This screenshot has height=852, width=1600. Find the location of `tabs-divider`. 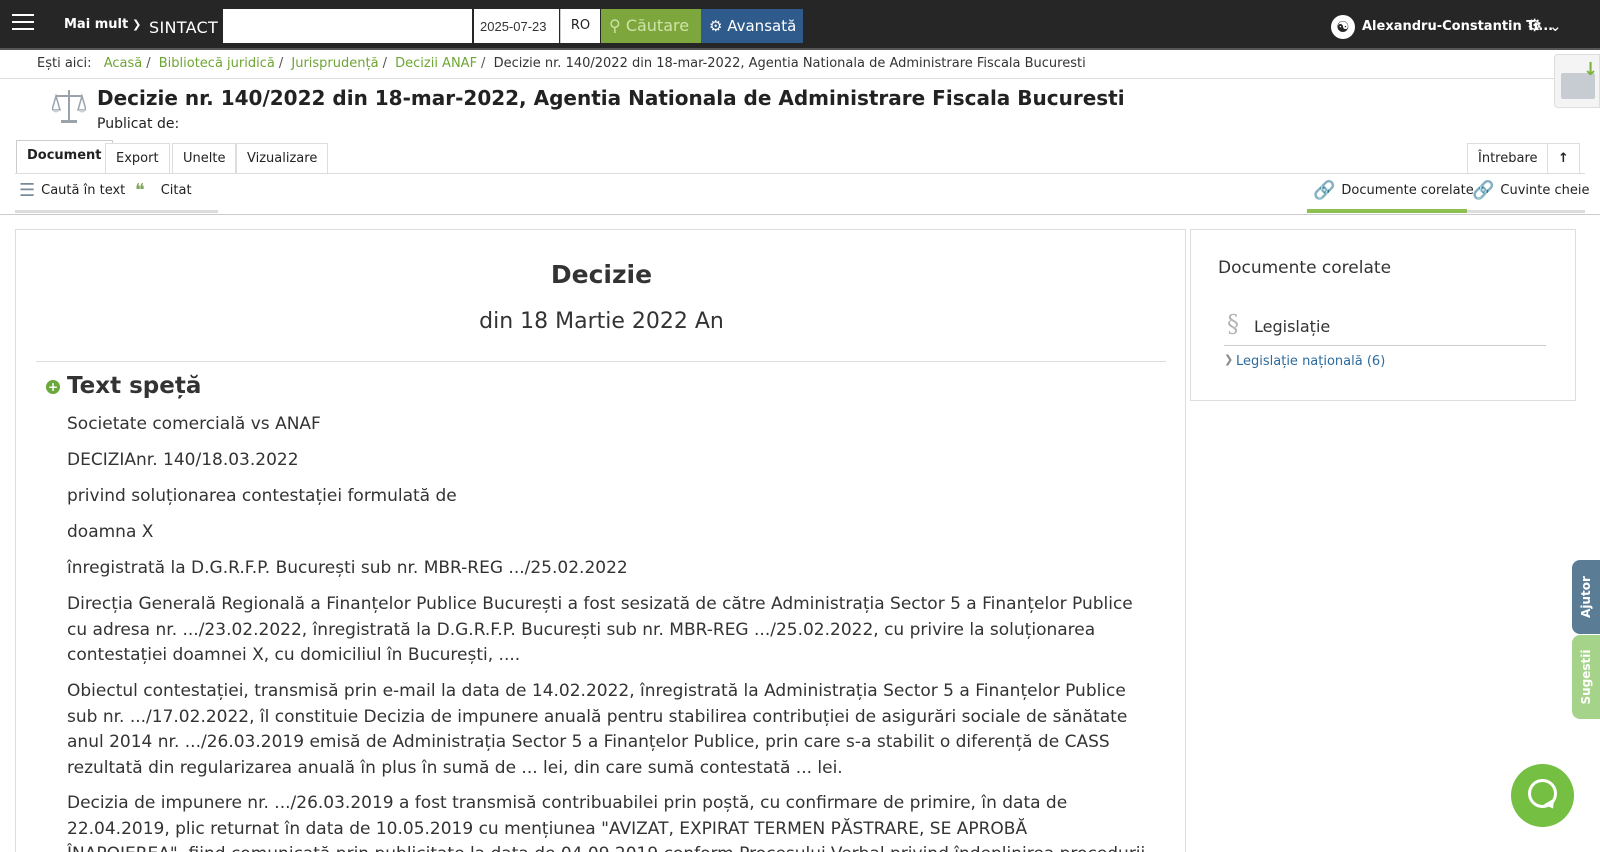

tabs-divider is located at coordinates (800, 173).